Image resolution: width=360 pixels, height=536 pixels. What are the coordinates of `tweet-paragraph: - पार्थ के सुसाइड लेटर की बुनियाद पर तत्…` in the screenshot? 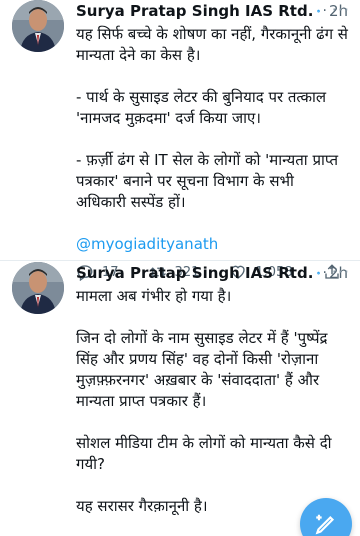 It's located at (201, 107).